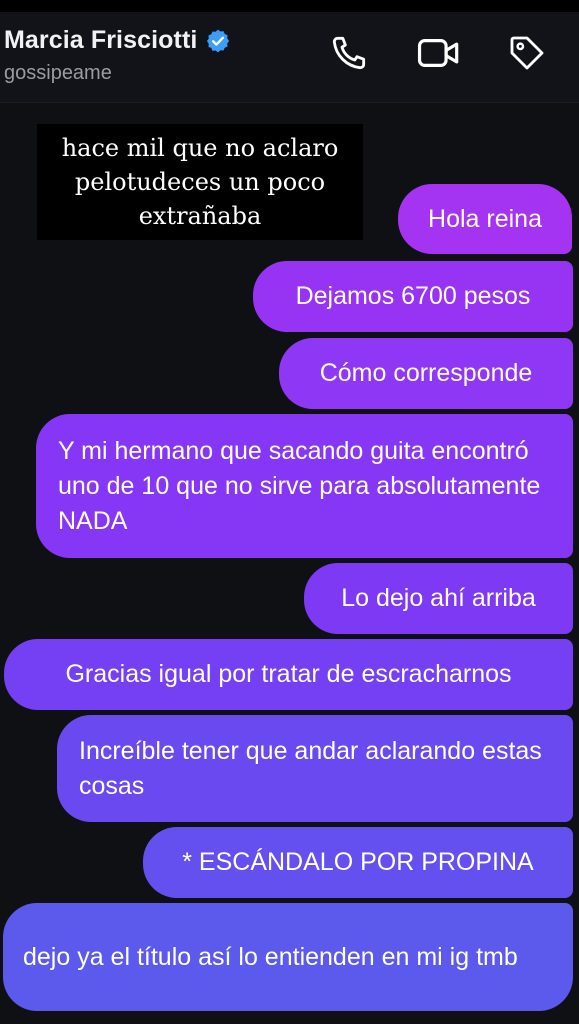 Image resolution: width=579 pixels, height=1024 pixels. I want to click on message-text: Dejamos 6700 pesos, so click(413, 296).